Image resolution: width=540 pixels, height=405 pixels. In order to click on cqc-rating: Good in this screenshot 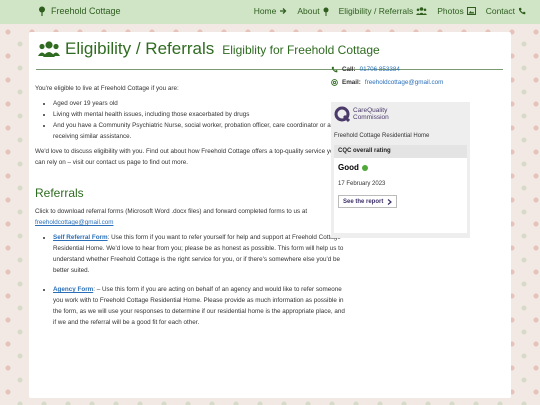, I will do `click(353, 167)`.